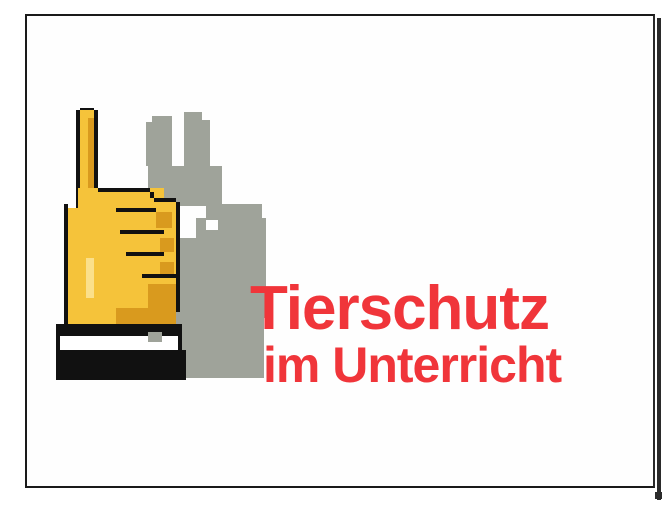 Image resolution: width=671 pixels, height=512 pixels. Describe the element at coordinates (121, 352) in the screenshot. I see `sleeve-icon` at that location.